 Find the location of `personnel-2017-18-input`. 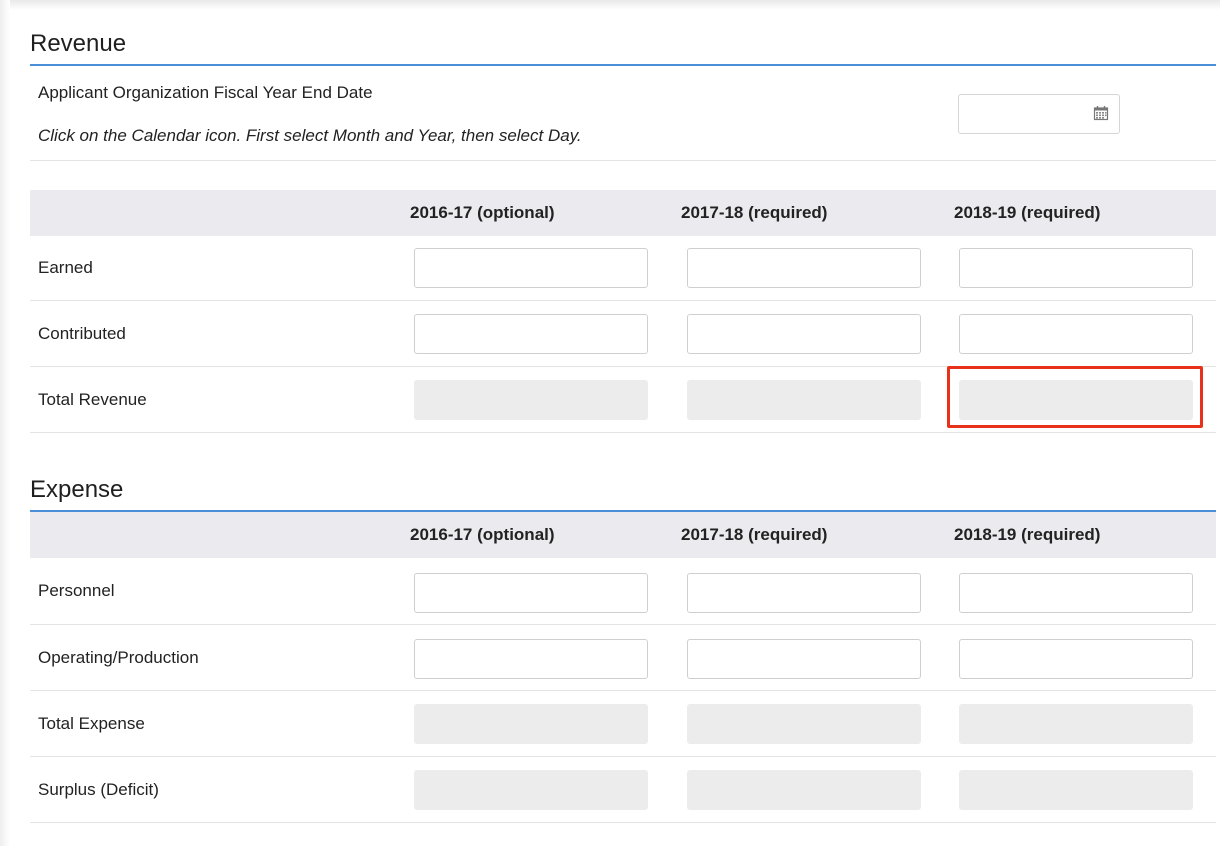

personnel-2017-18-input is located at coordinates (804, 593).